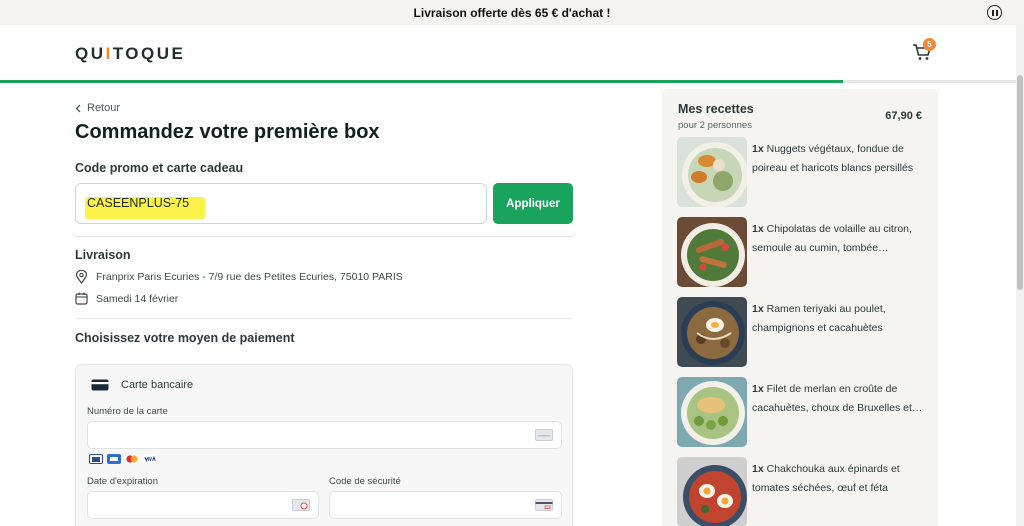  What do you see at coordinates (185, 338) in the screenshot?
I see `payment-section-label: Choisissez votre moyen de paiement` at bounding box center [185, 338].